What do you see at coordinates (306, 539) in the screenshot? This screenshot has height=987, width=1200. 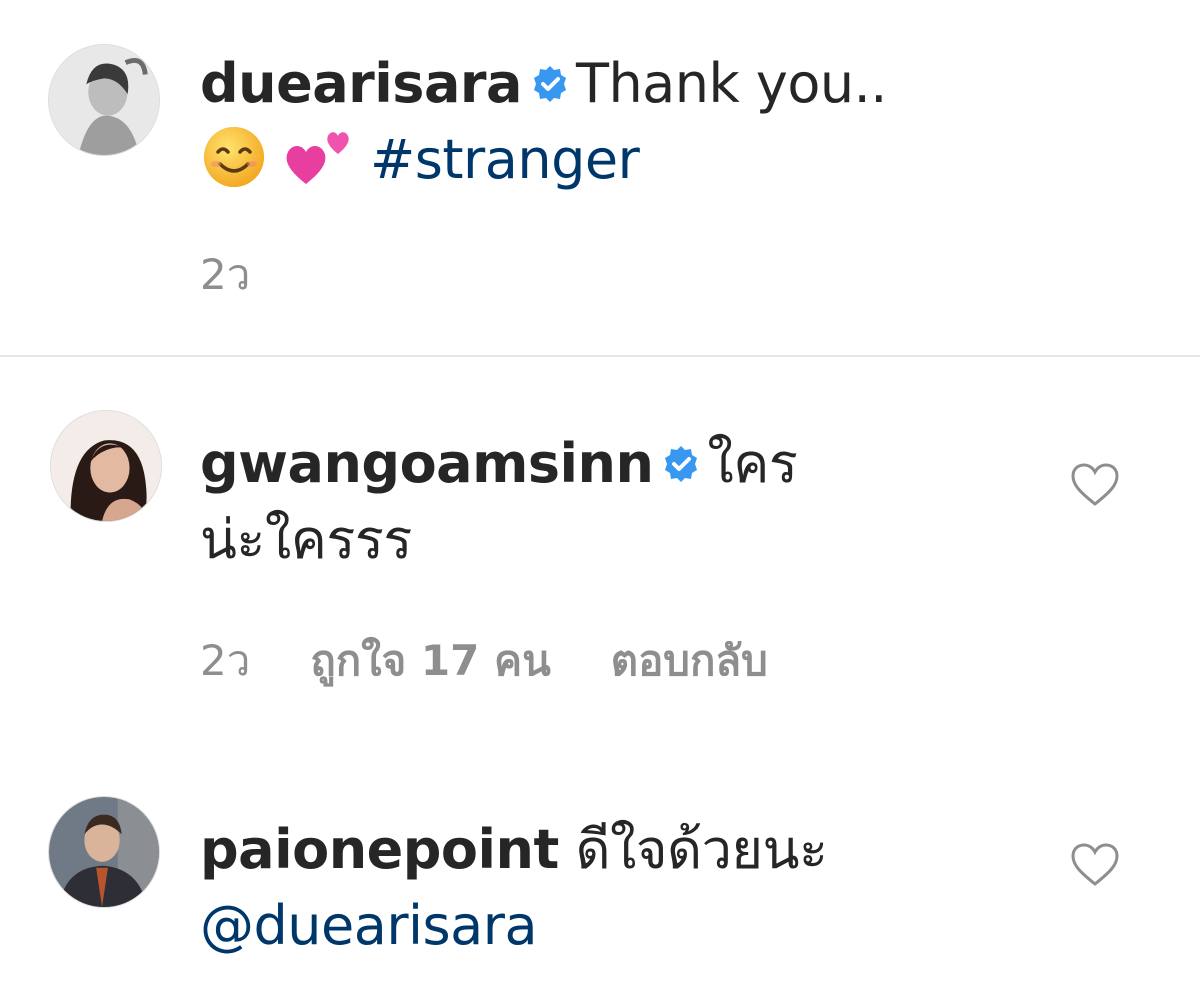 I see `comment-text-continued: น่ะใครรร` at bounding box center [306, 539].